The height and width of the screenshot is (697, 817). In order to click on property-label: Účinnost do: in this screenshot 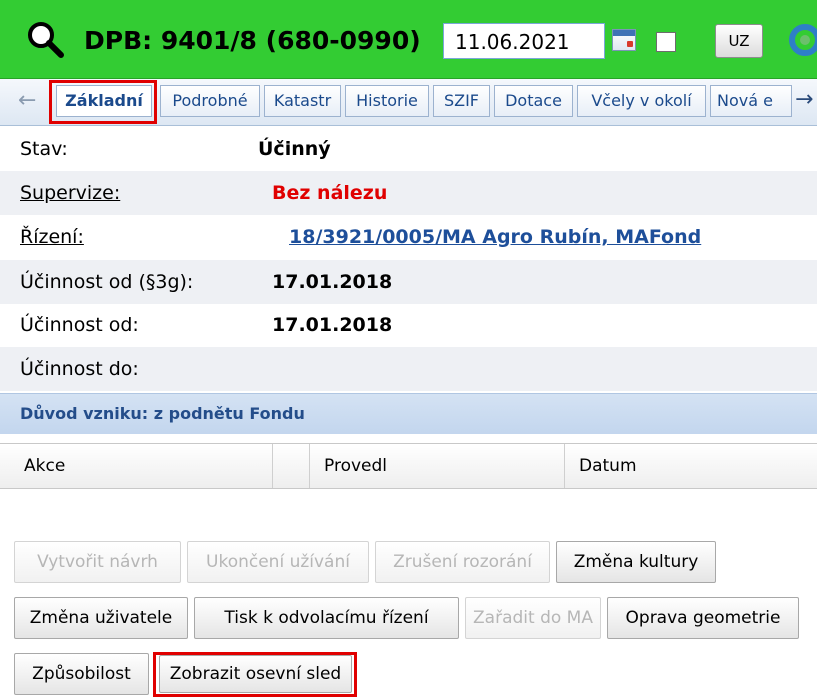, I will do `click(79, 369)`.